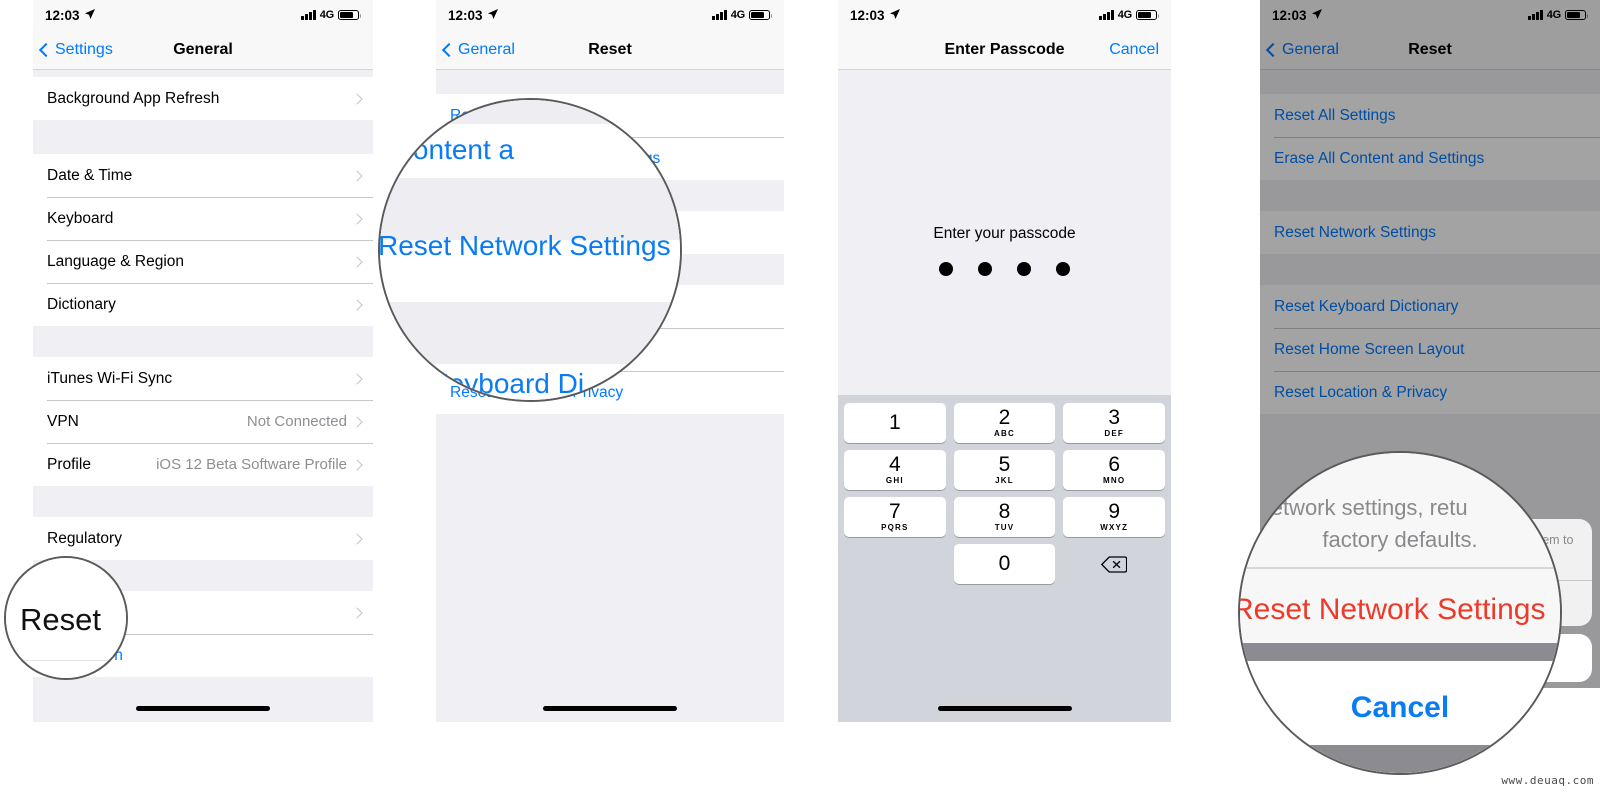 The image size is (1600, 793). I want to click on key-letters: GHI, so click(894, 480).